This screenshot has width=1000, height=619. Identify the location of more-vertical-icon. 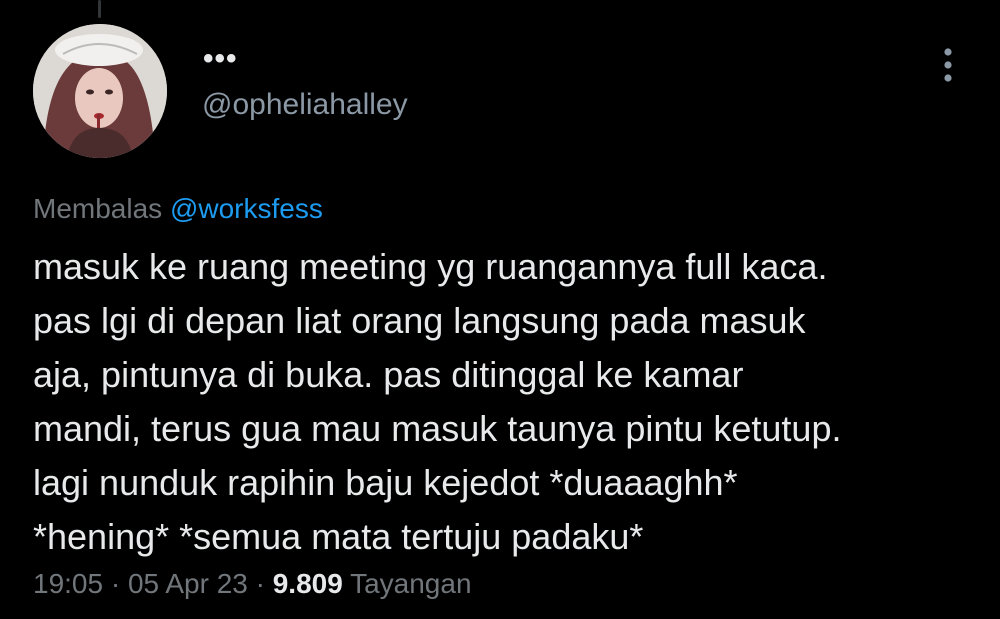
(948, 65).